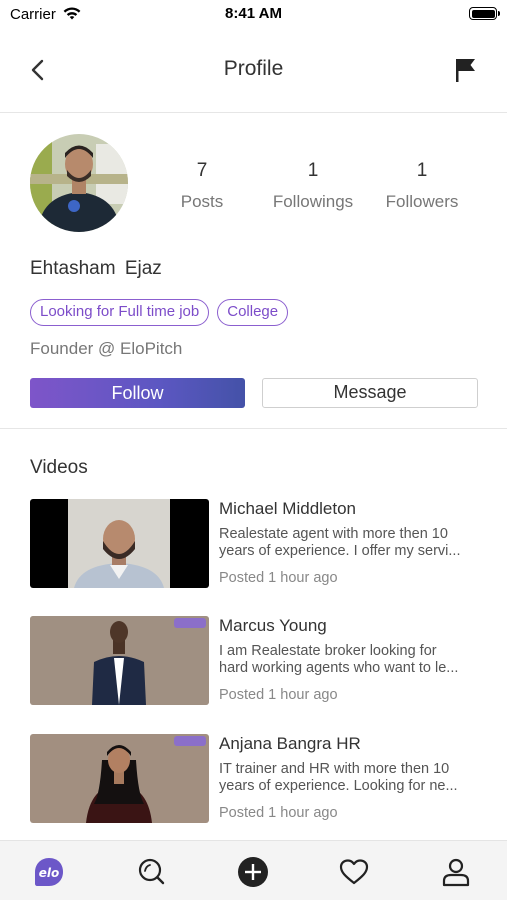 The image size is (507, 900). Describe the element at coordinates (59, 467) in the screenshot. I see `videos-section-title: Videos` at that location.